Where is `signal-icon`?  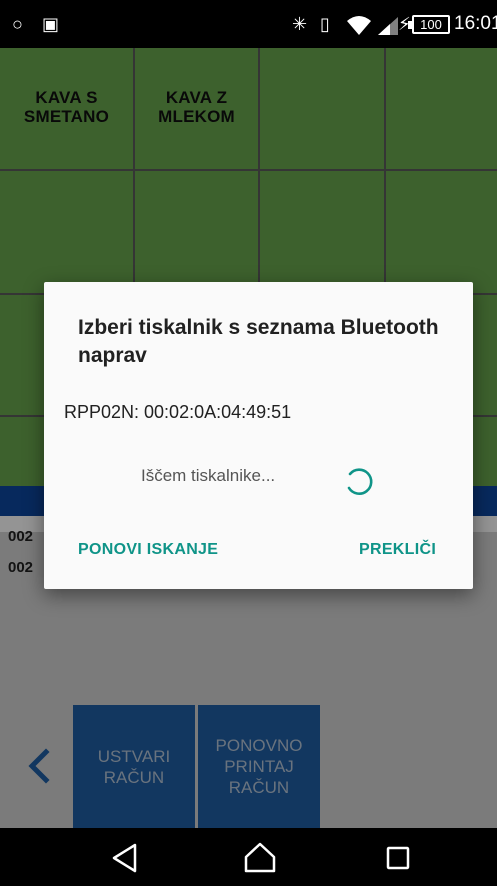
signal-icon is located at coordinates (388, 26).